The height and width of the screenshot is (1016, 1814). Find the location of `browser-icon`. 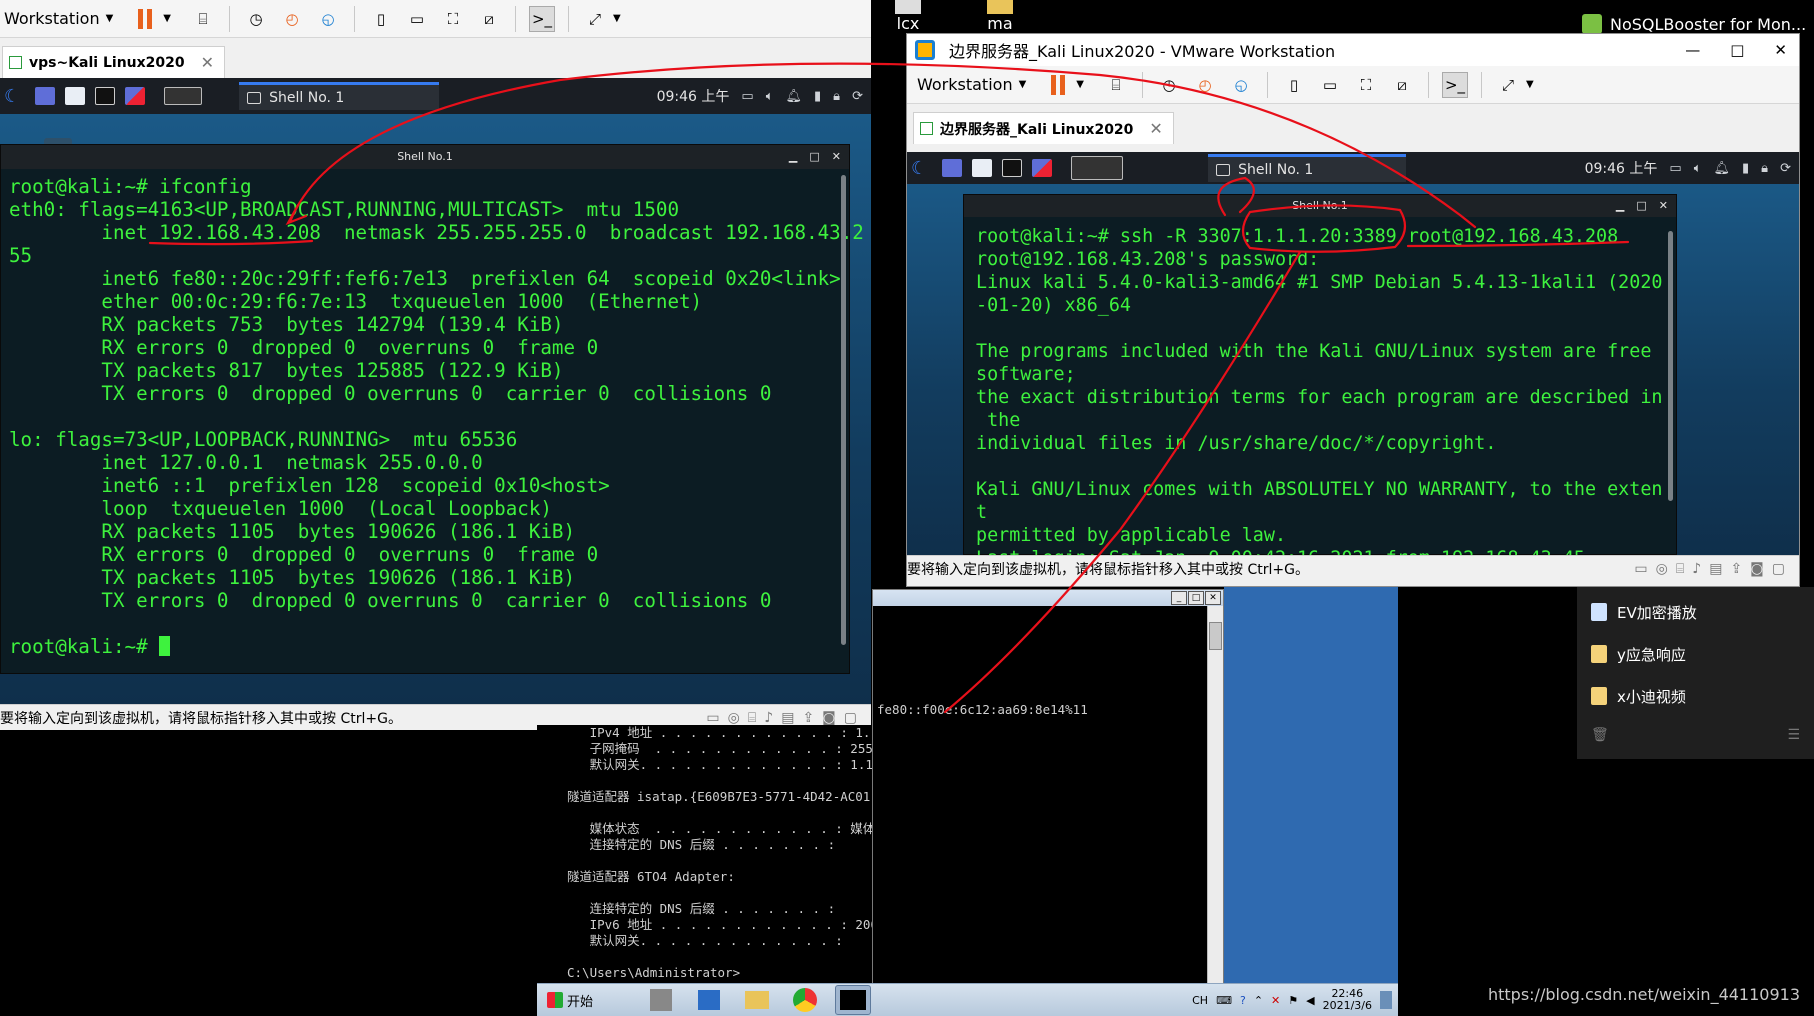

browser-icon is located at coordinates (135, 96).